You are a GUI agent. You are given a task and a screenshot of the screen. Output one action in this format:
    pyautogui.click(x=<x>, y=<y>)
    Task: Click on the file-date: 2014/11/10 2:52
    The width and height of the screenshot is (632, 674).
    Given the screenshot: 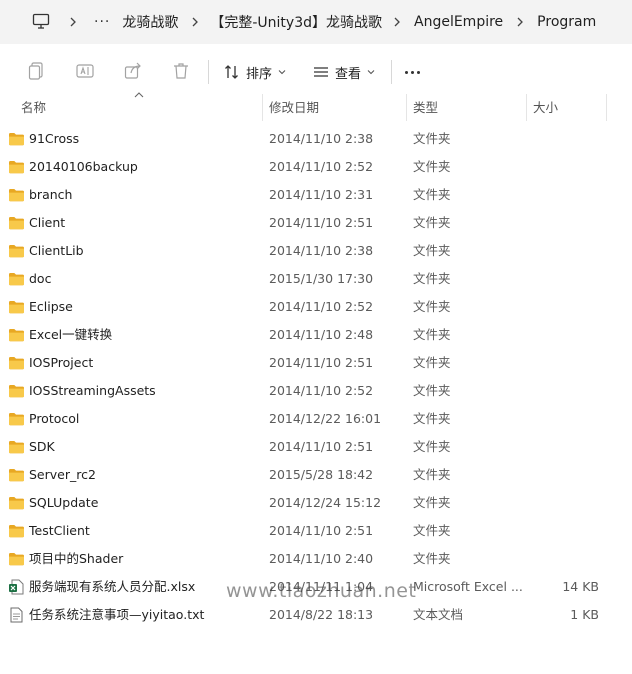 What is the action you would take?
    pyautogui.click(x=321, y=306)
    